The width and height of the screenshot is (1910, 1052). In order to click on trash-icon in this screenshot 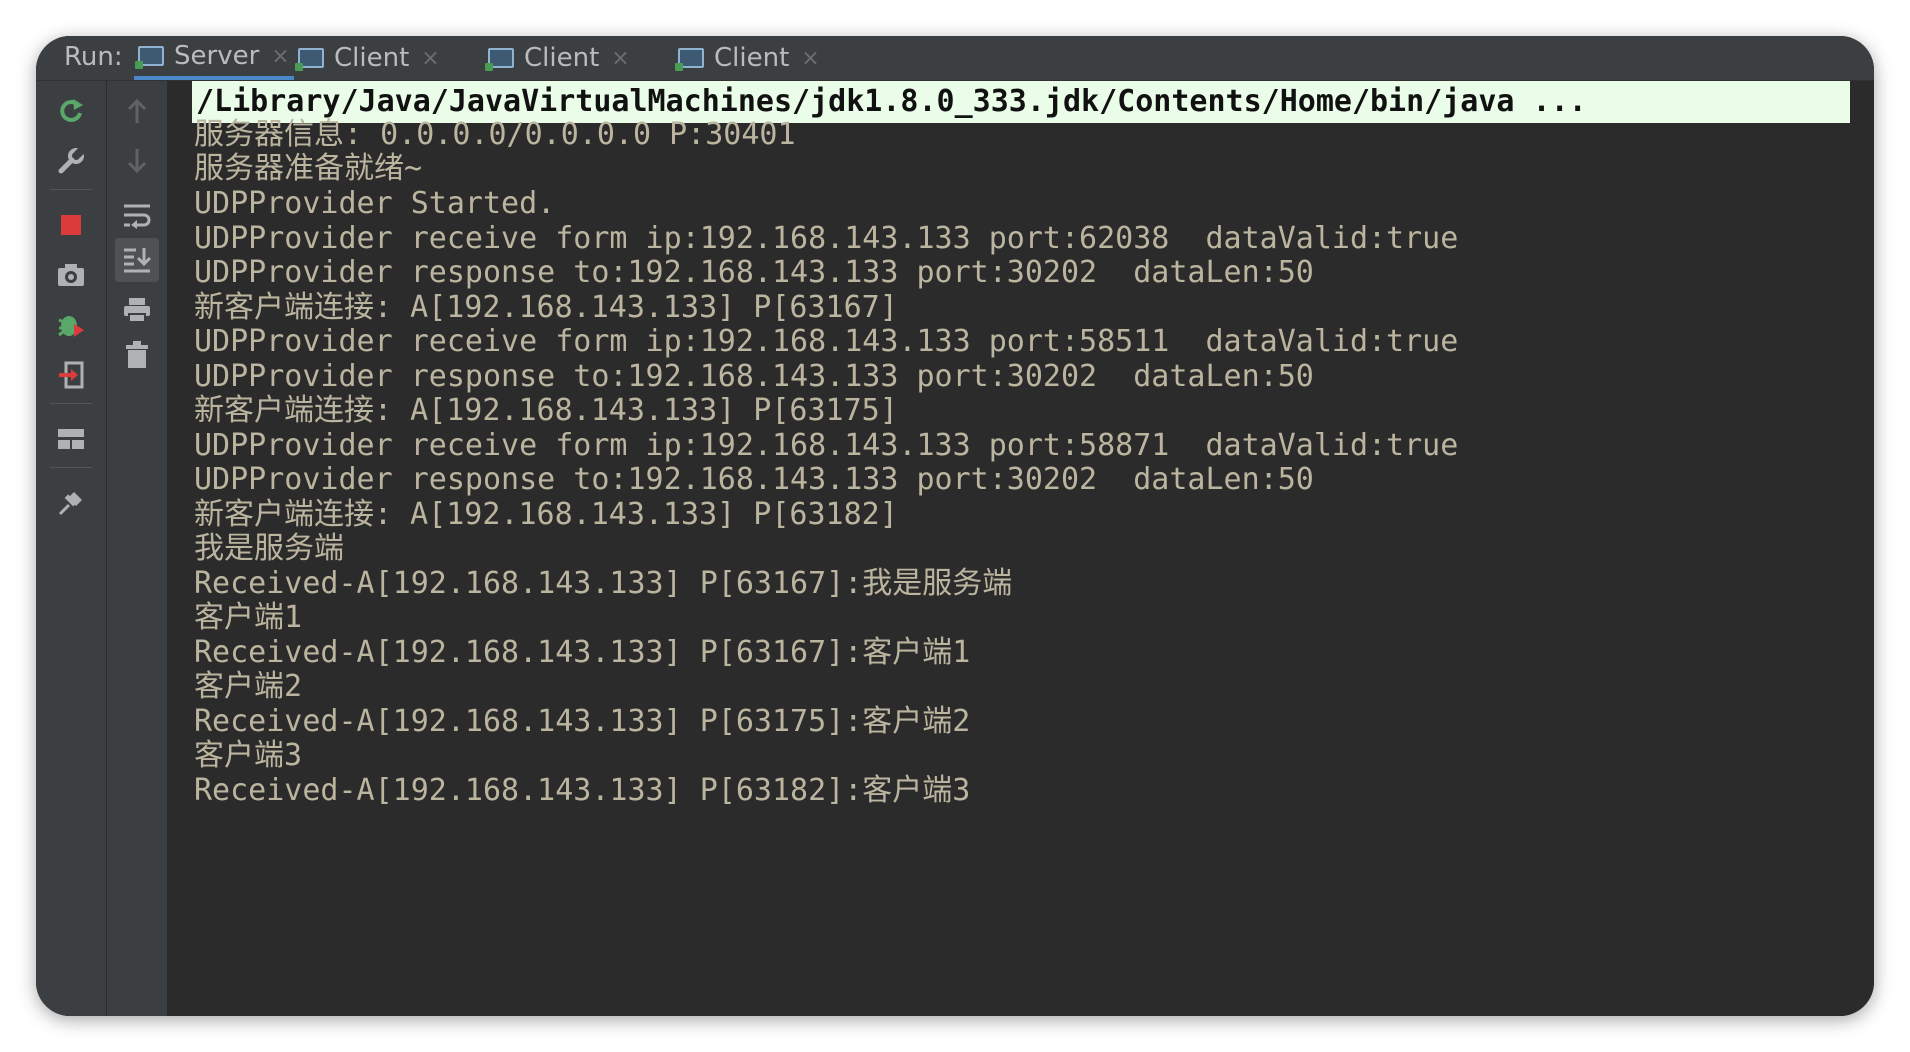, I will do `click(137, 355)`.